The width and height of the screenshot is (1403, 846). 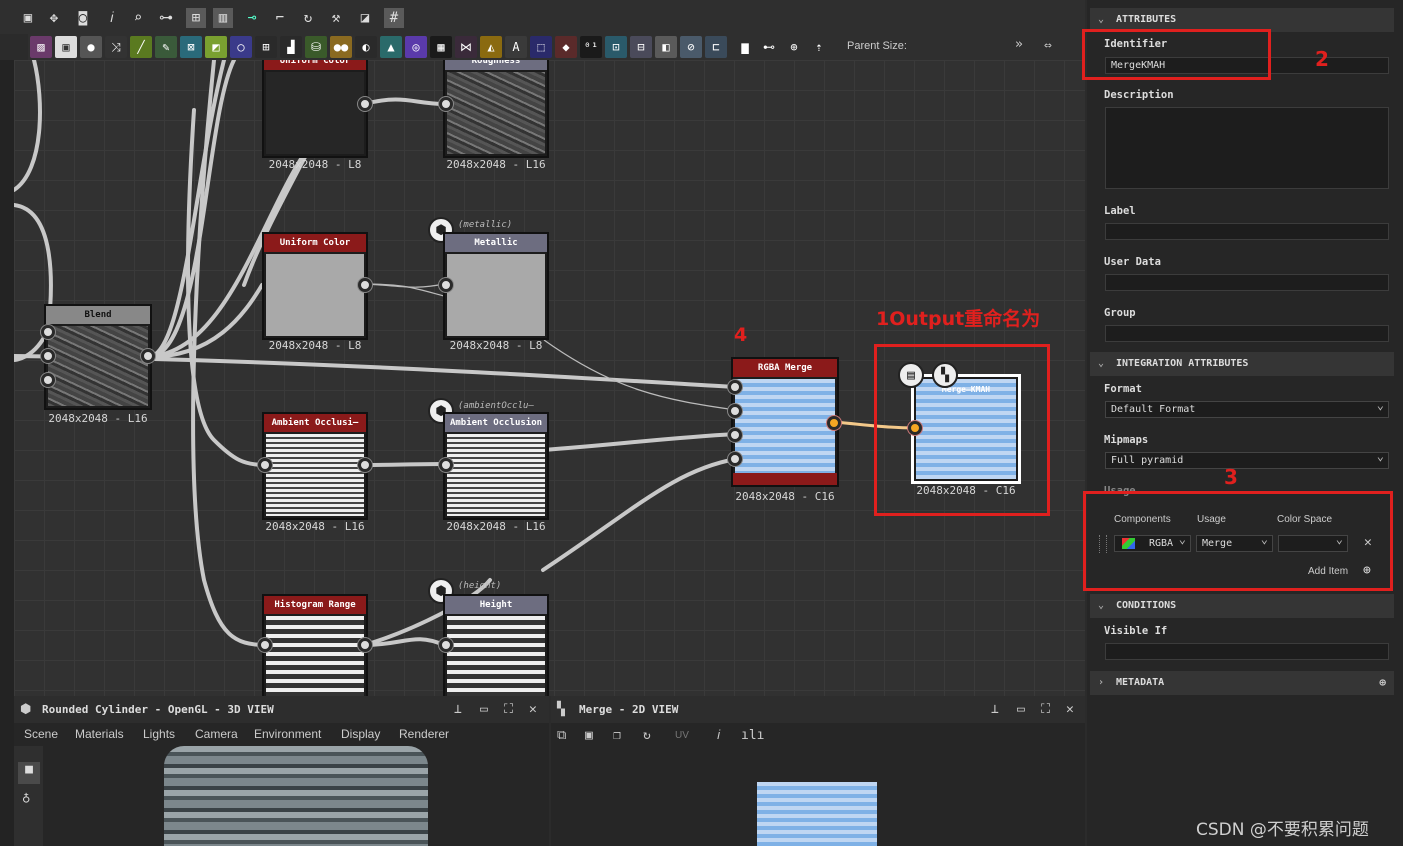 What do you see at coordinates (641, 47) in the screenshot?
I see `pixel-icon: ⊟` at bounding box center [641, 47].